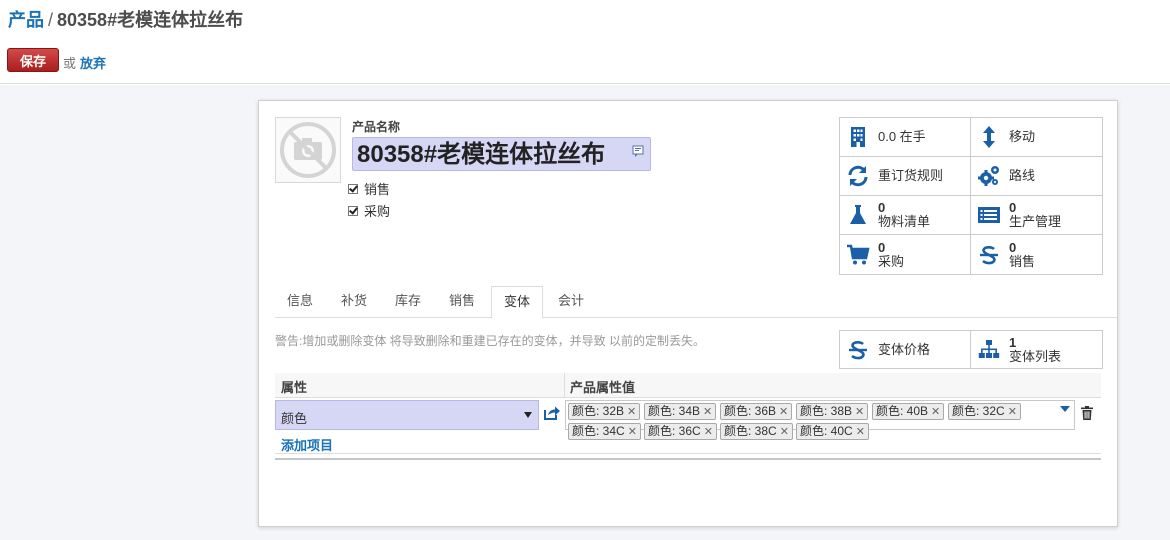  I want to click on discard-link: 放弃, so click(93, 62).